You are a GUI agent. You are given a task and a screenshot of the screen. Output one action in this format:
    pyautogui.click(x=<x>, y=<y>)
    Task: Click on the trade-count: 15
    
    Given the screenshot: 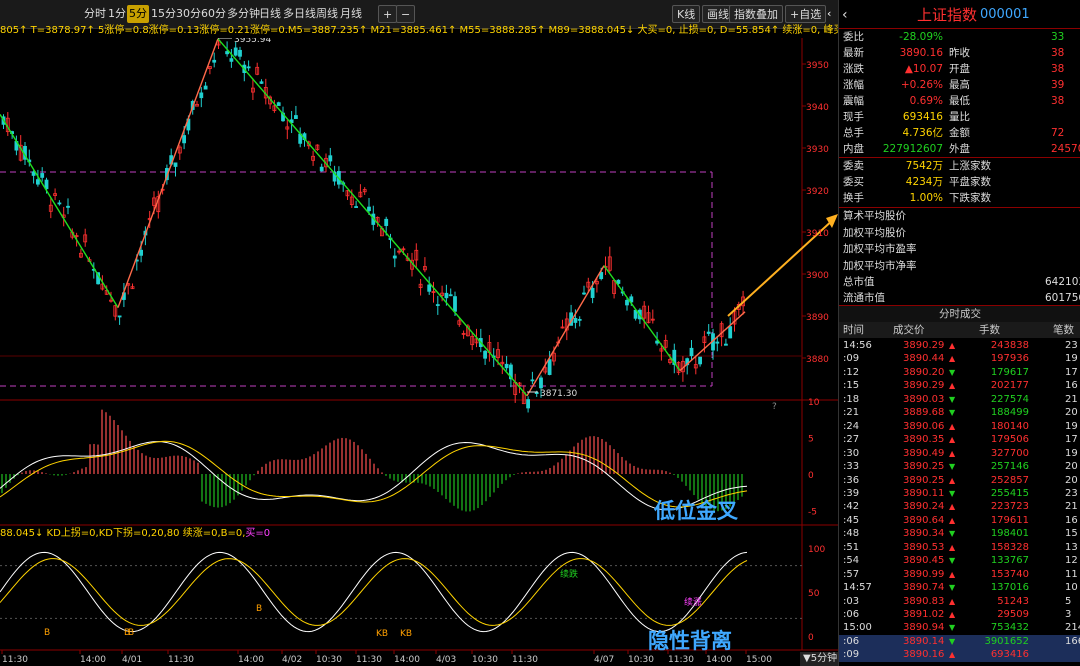 What is the action you would take?
    pyautogui.click(x=1071, y=534)
    